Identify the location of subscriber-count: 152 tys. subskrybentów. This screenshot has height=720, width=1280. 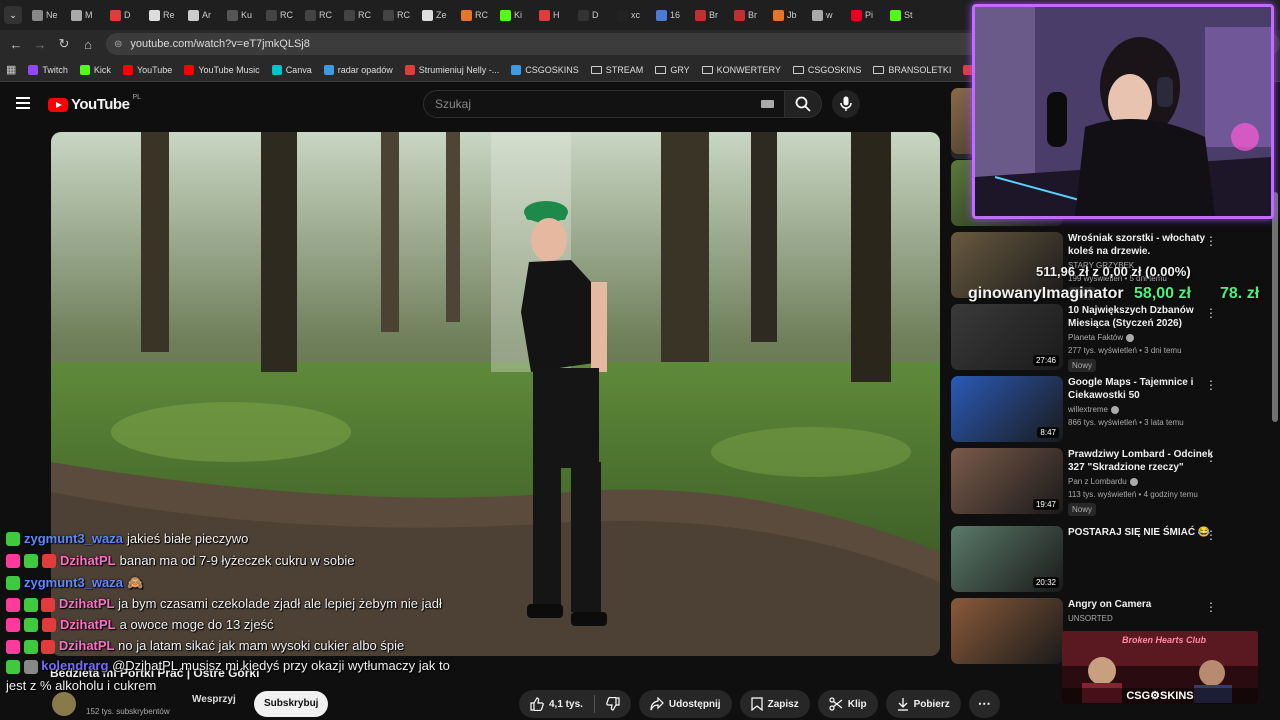
(128, 711).